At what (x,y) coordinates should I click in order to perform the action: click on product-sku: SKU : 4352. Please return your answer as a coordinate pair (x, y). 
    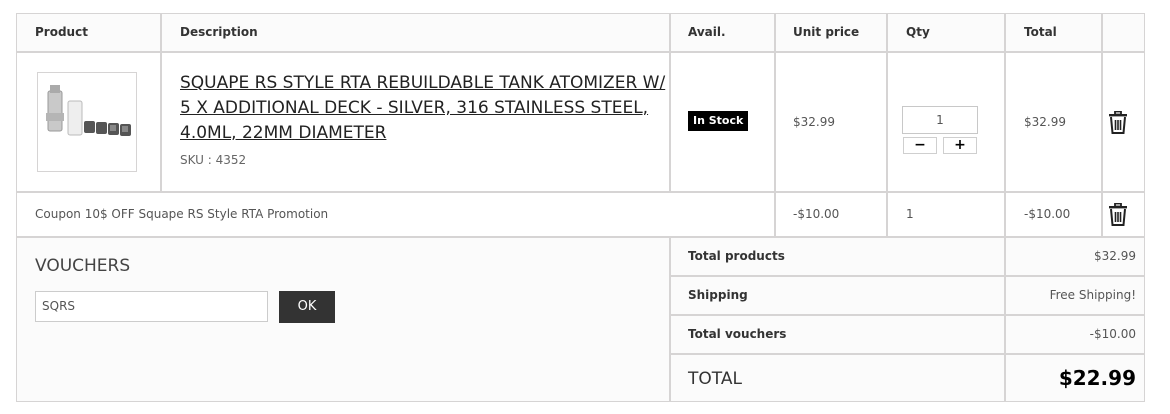
    Looking at the image, I should click on (213, 160).